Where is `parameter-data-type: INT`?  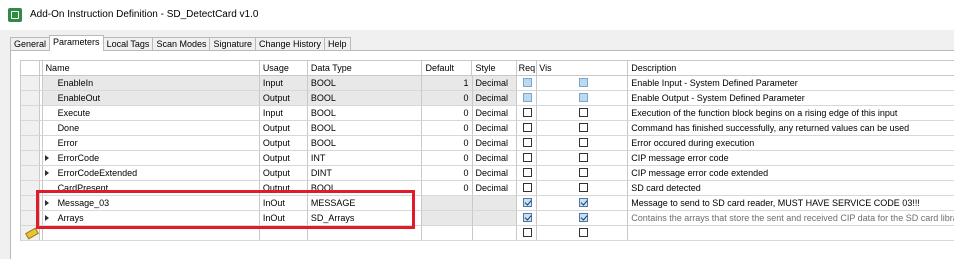
parameter-data-type: INT is located at coordinates (365, 158).